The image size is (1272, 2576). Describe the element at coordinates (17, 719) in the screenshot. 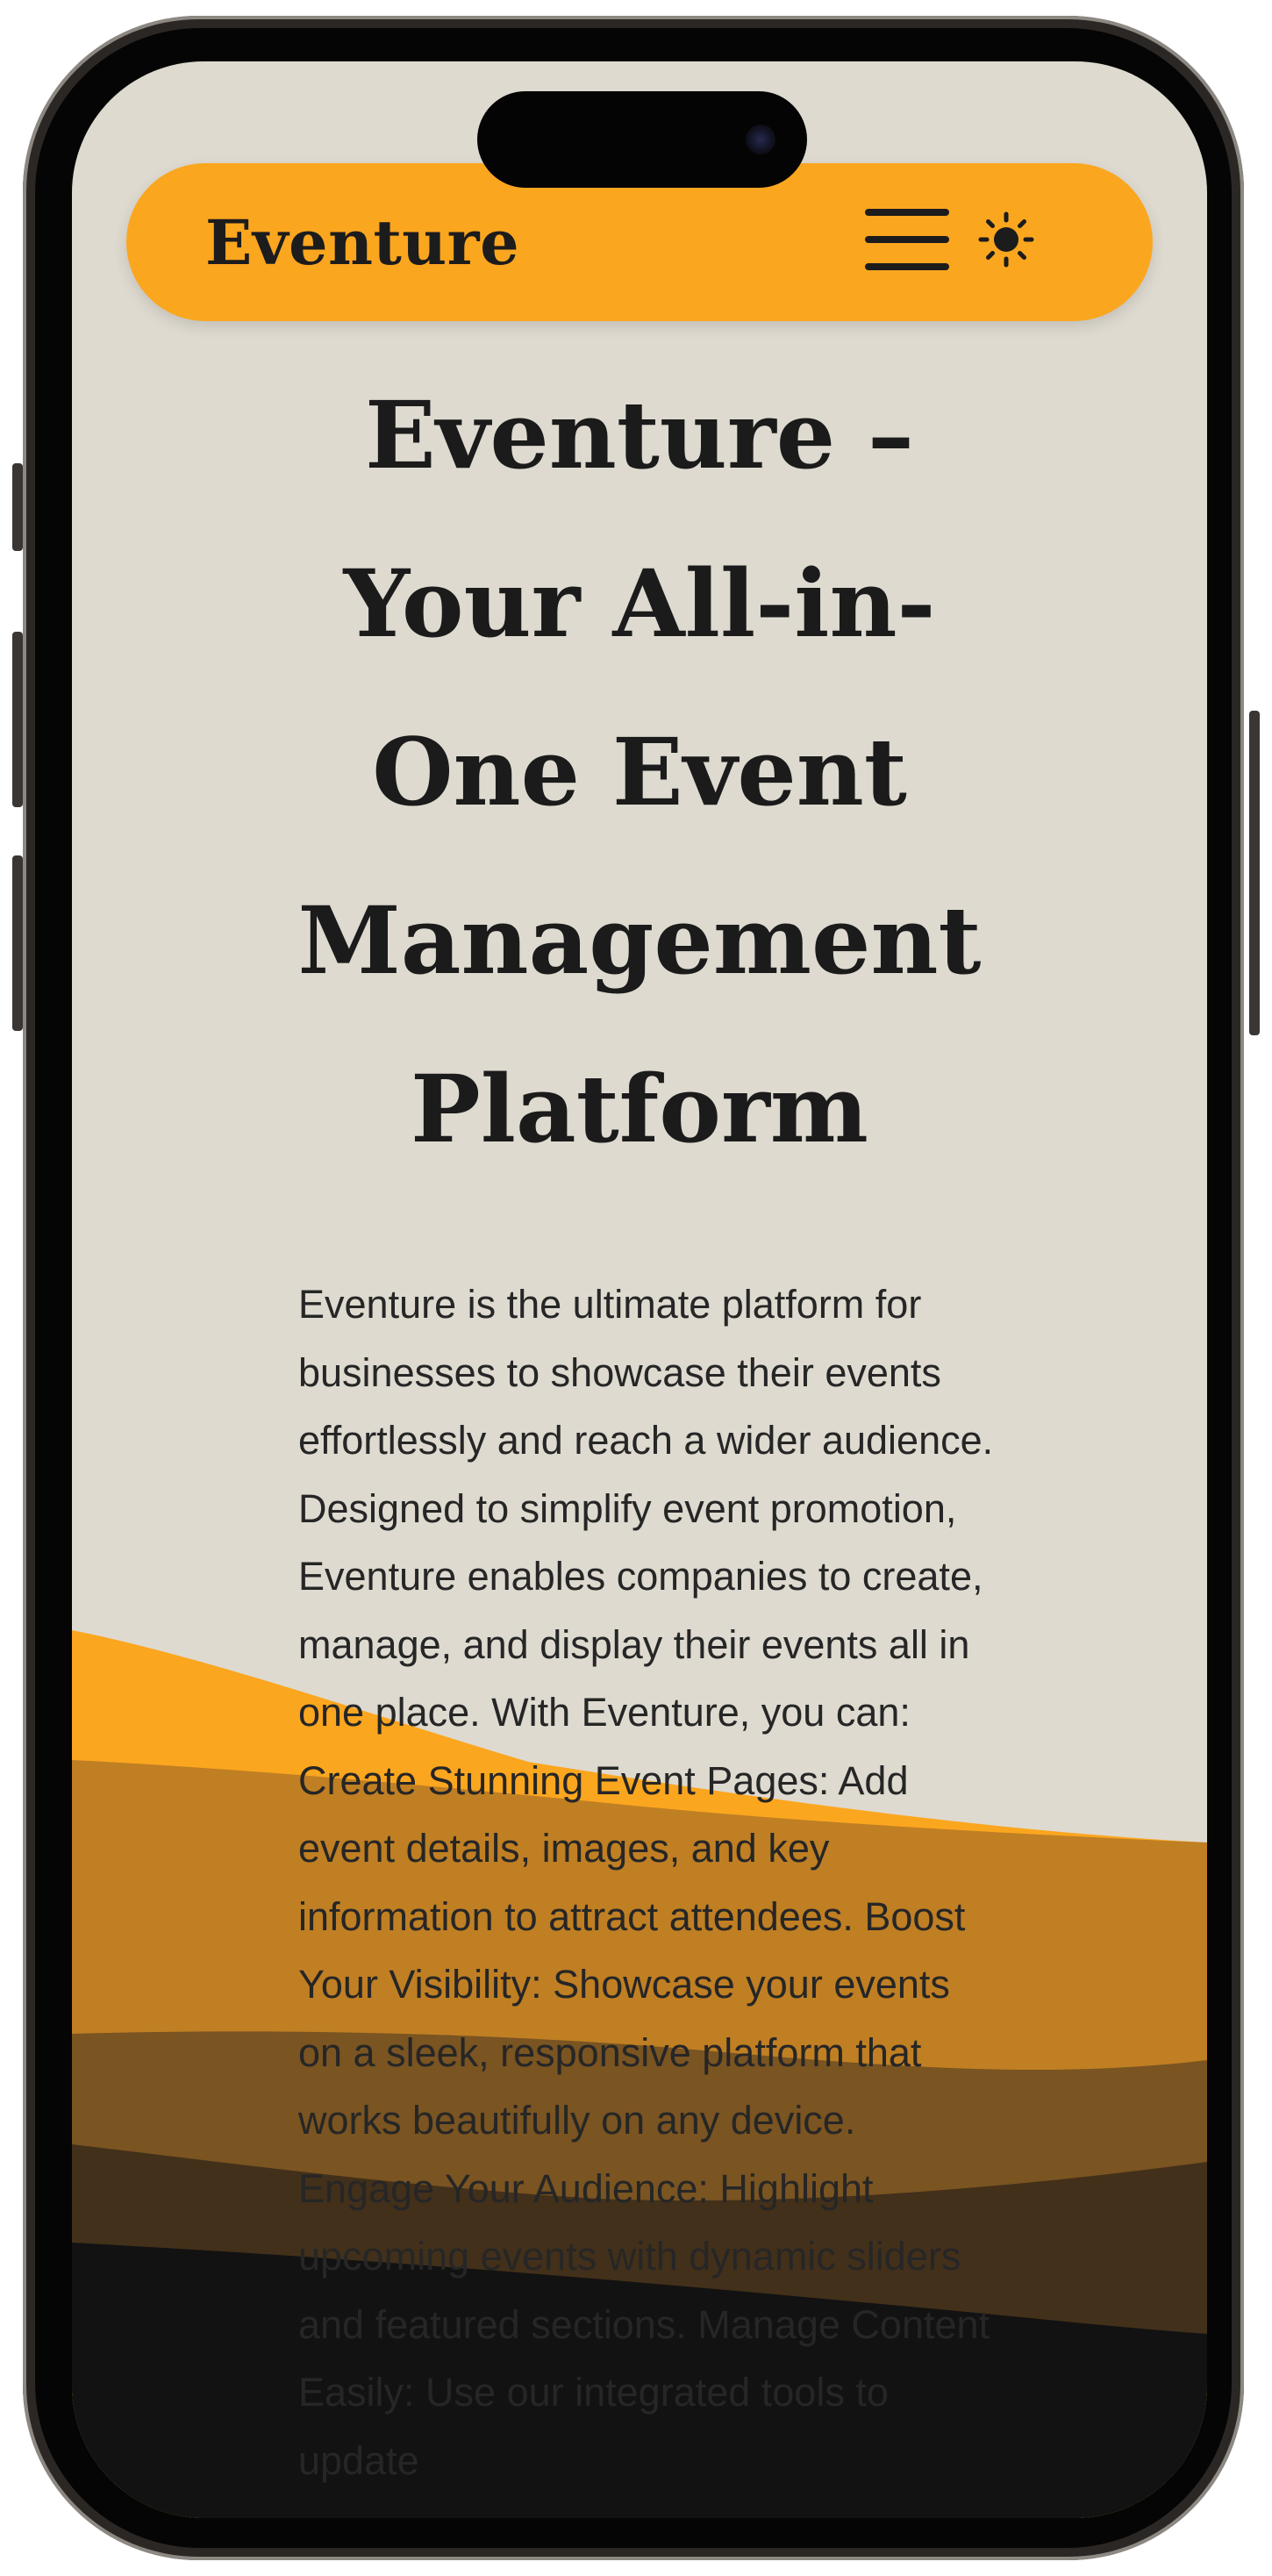

I see `volume-up-button` at that location.